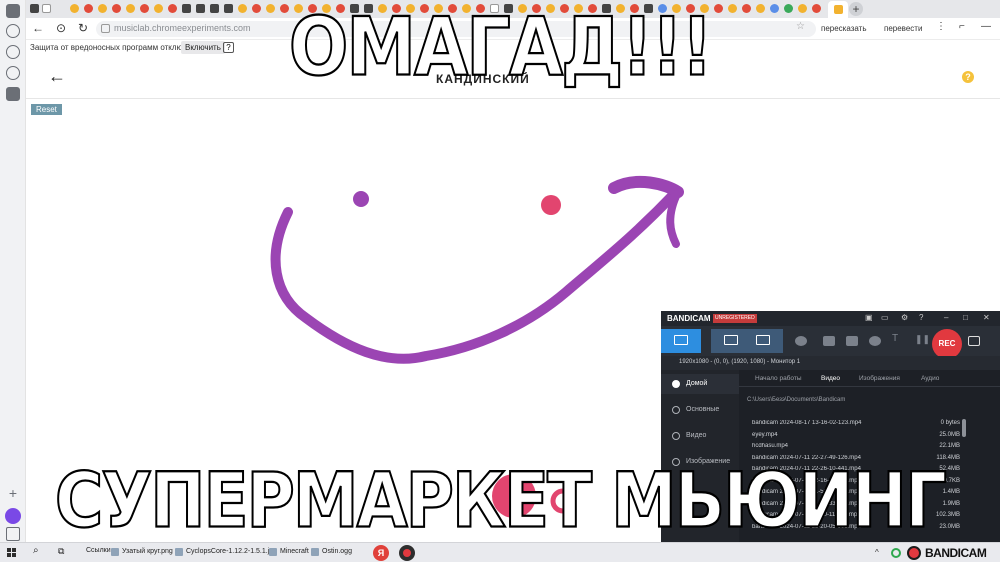  Describe the element at coordinates (807, 423) in the screenshot. I see `file-name: bandicam 2024-08-17 13-16-02-123.mp4` at that location.